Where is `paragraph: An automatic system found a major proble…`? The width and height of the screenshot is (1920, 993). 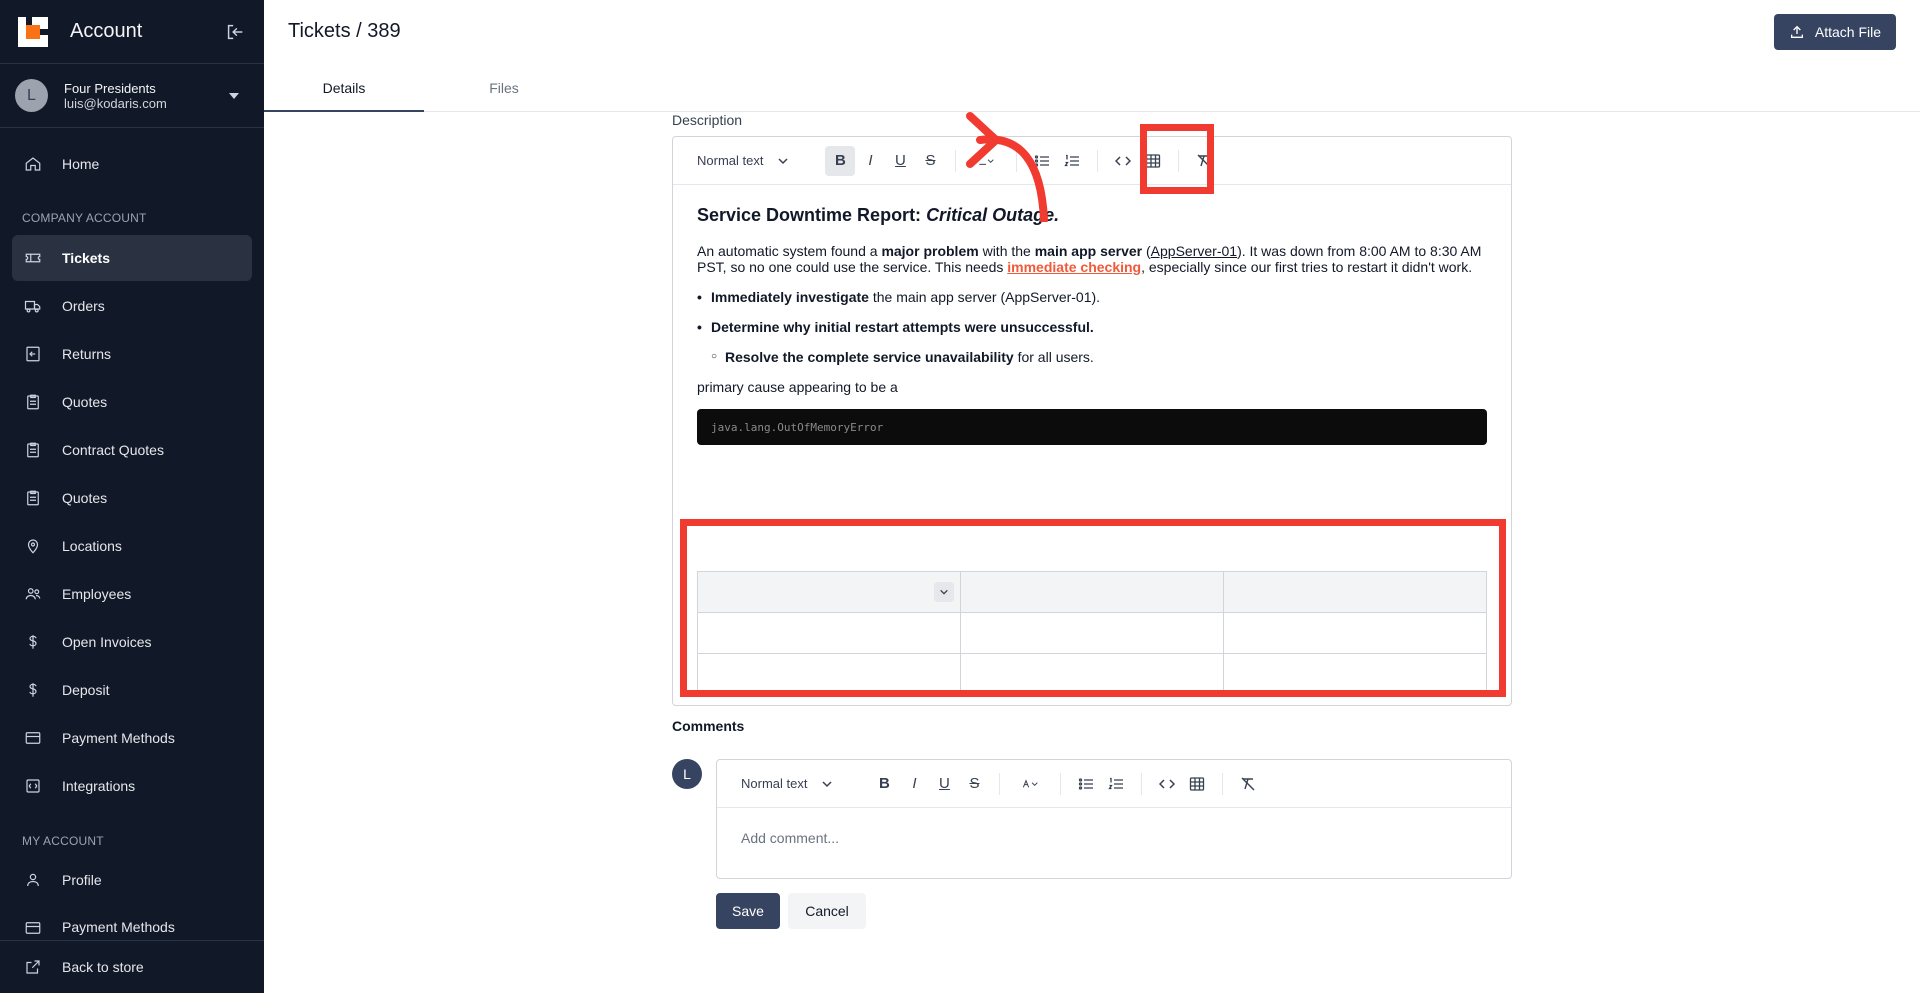 paragraph: An automatic system found a major proble… is located at coordinates (1089, 259).